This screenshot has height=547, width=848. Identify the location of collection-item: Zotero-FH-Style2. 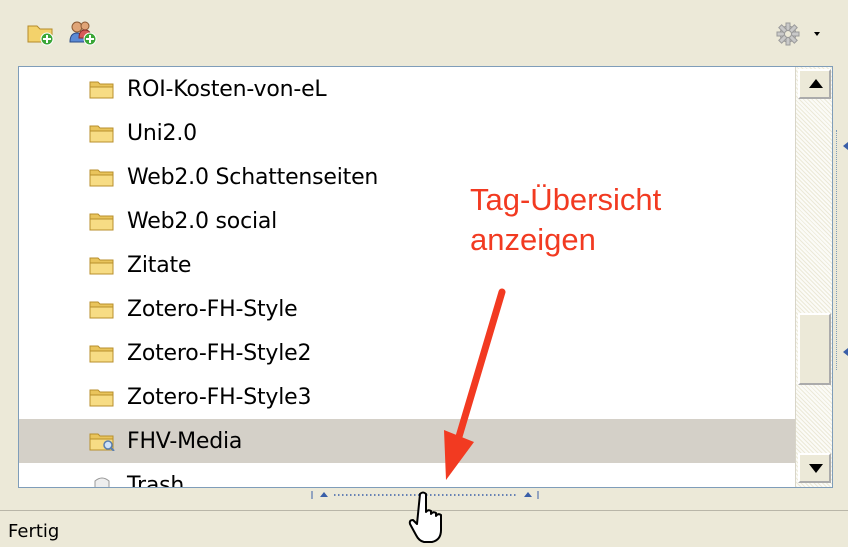
(407, 353).